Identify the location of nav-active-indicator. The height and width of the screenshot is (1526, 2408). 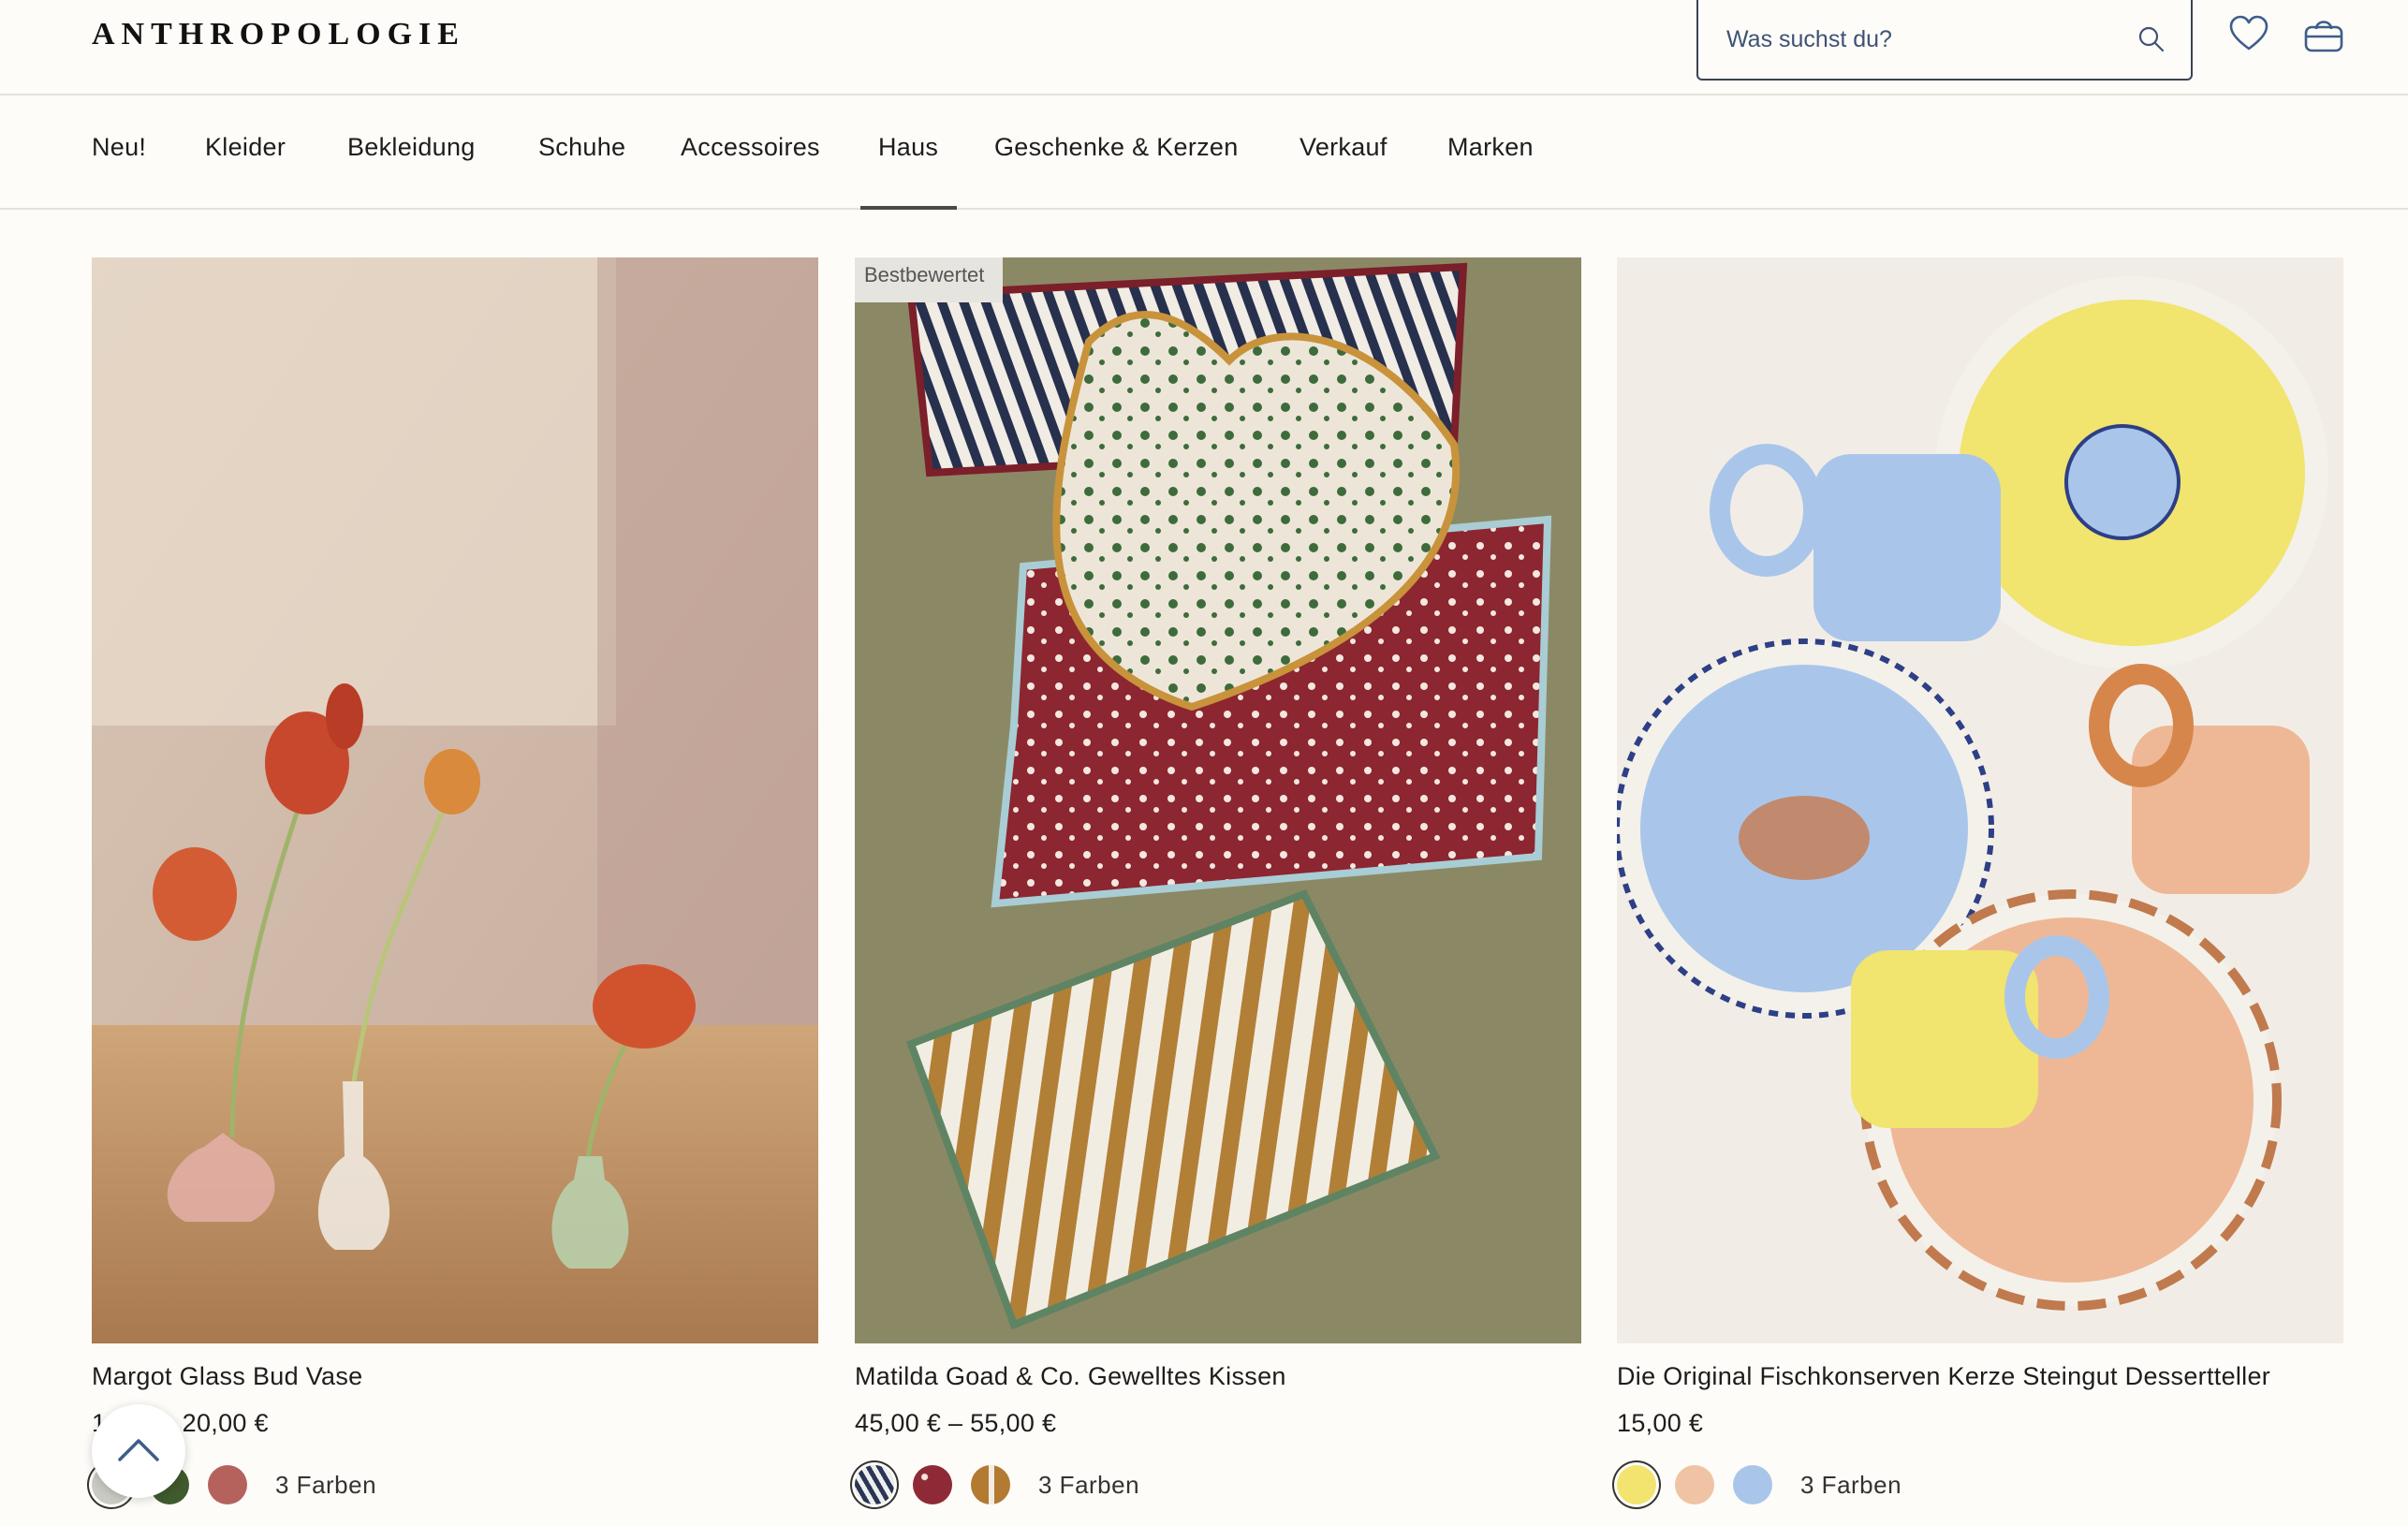
(908, 208).